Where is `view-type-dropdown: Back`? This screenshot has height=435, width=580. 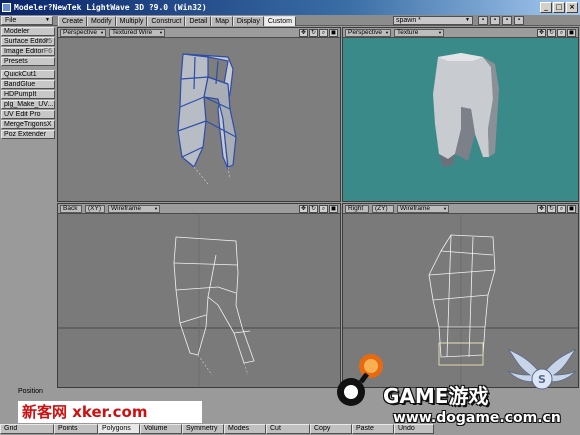
view-type-dropdown: Back is located at coordinates (71, 209).